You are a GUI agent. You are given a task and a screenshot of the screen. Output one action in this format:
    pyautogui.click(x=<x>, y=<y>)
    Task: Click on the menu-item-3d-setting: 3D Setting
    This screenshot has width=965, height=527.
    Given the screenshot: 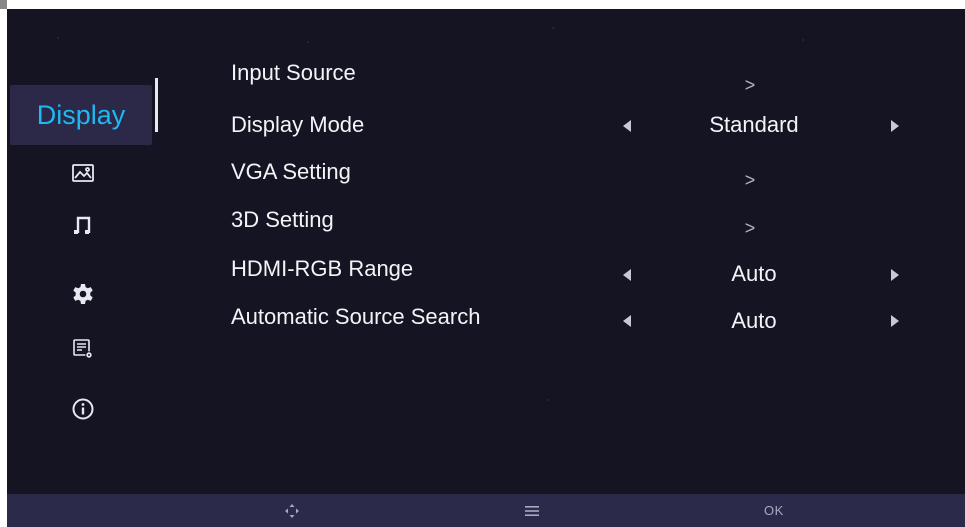 What is the action you would take?
    pyautogui.click(x=282, y=220)
    